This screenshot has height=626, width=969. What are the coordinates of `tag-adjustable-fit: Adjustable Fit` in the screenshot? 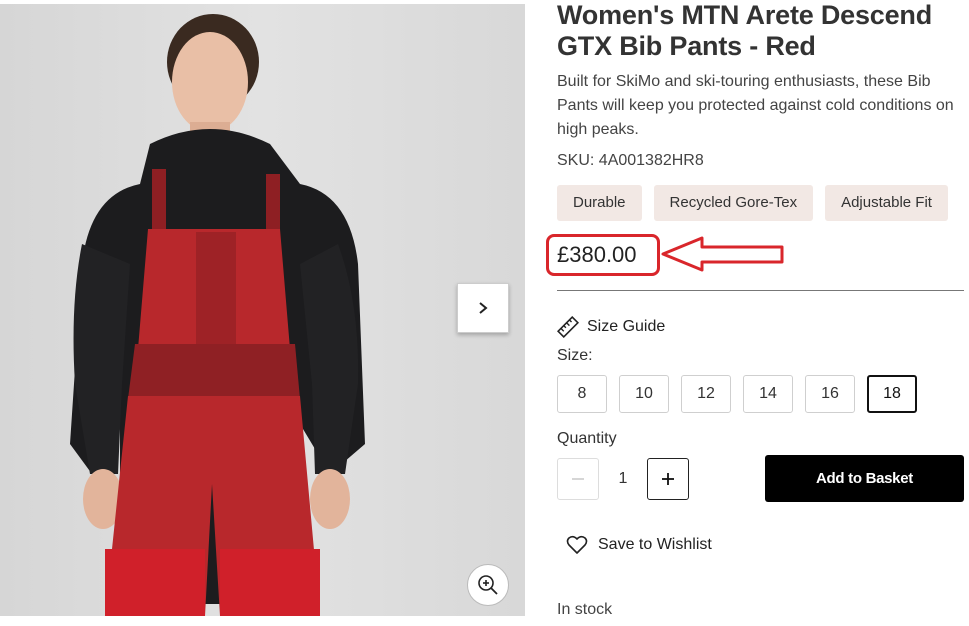 It's located at (886, 203).